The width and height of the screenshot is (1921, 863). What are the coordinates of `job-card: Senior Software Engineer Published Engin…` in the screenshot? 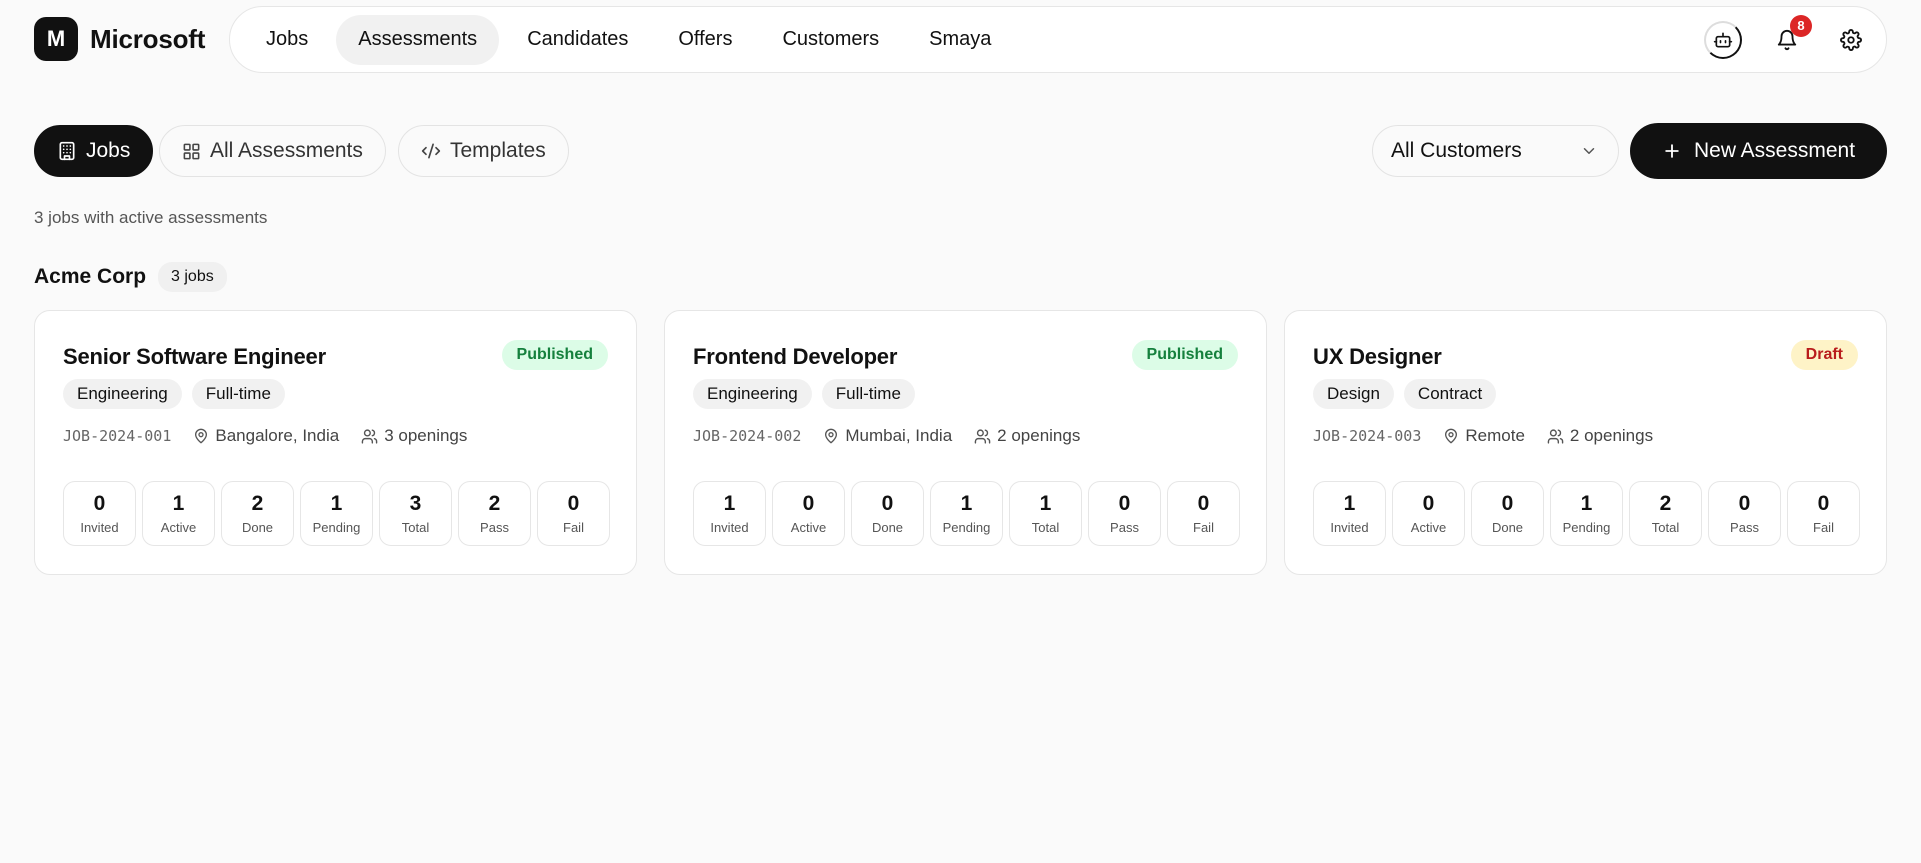 It's located at (335, 442).